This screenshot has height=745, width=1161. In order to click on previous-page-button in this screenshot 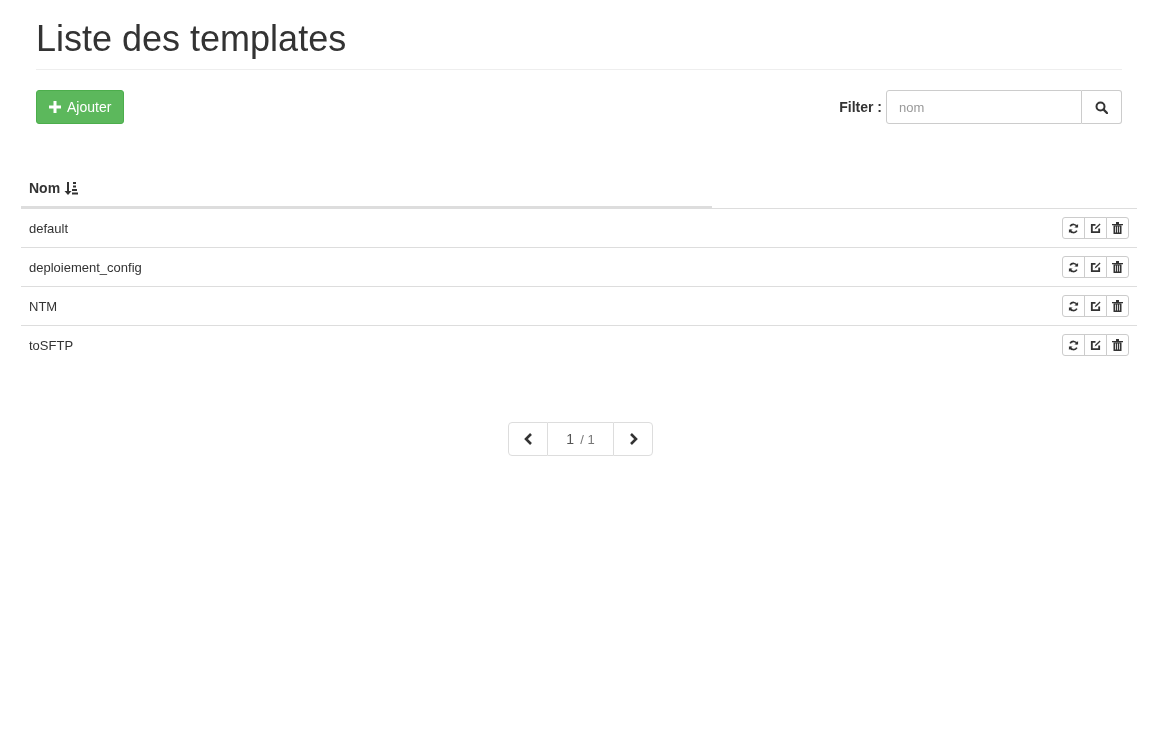, I will do `click(528, 439)`.